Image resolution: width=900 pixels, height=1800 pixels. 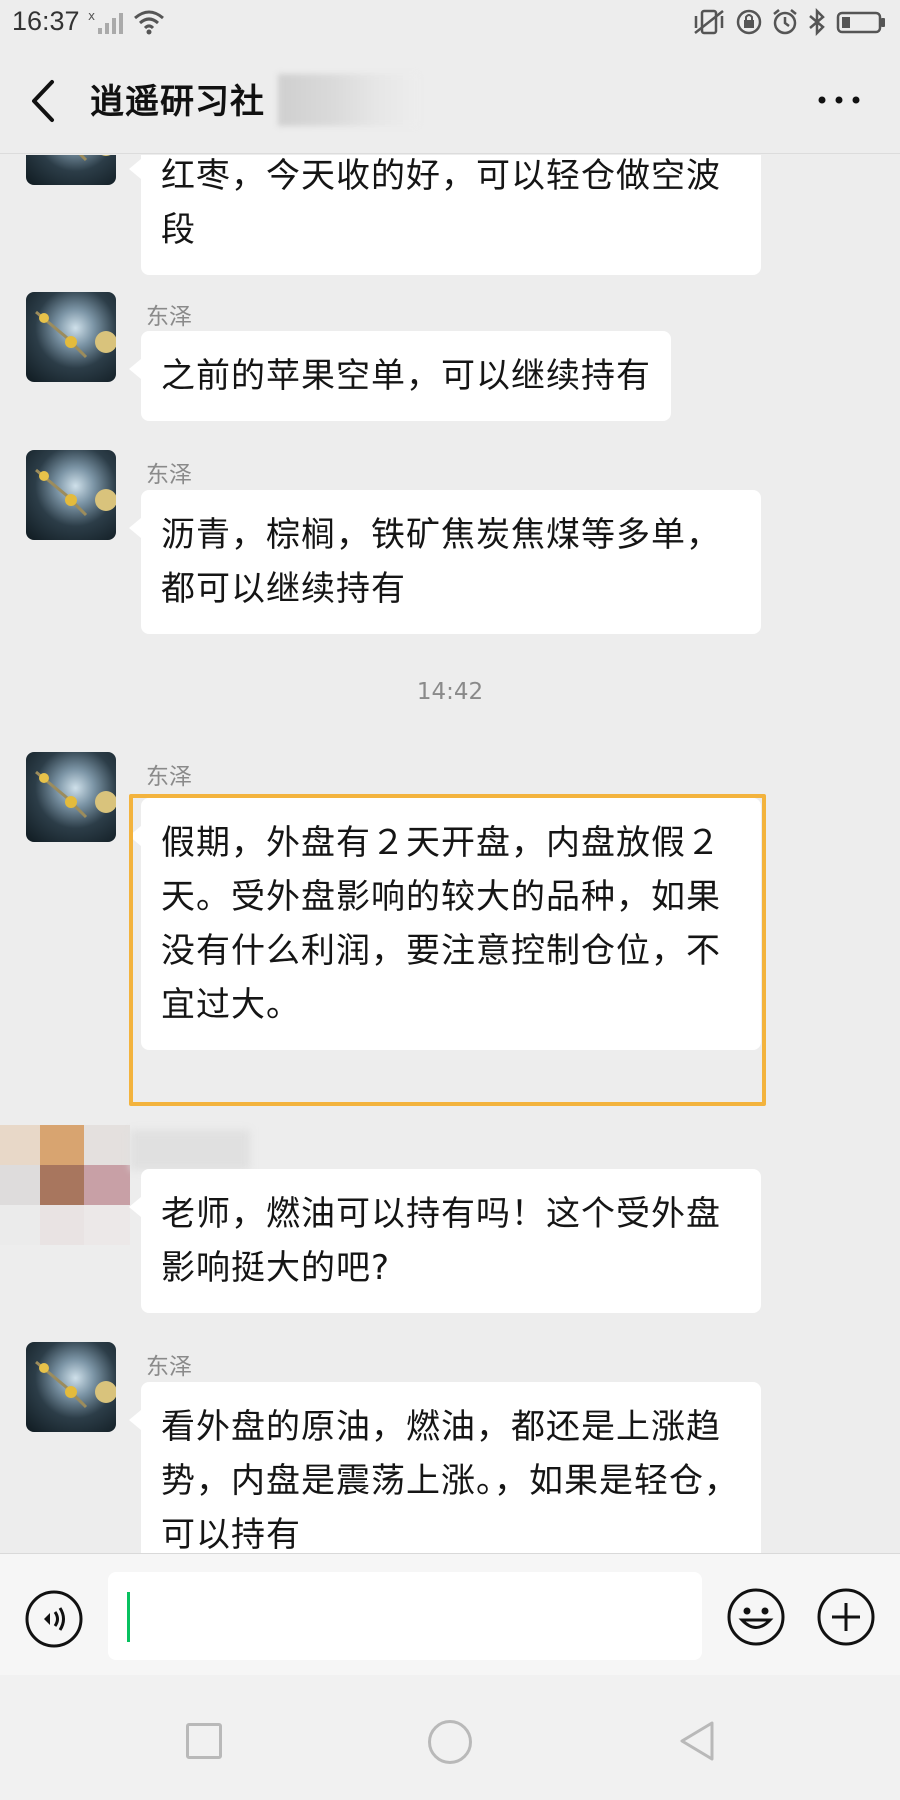 I want to click on home-icon, so click(x=450, y=1742).